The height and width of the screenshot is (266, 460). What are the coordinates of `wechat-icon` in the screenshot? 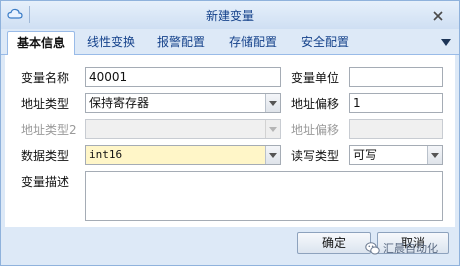 It's located at (372, 248).